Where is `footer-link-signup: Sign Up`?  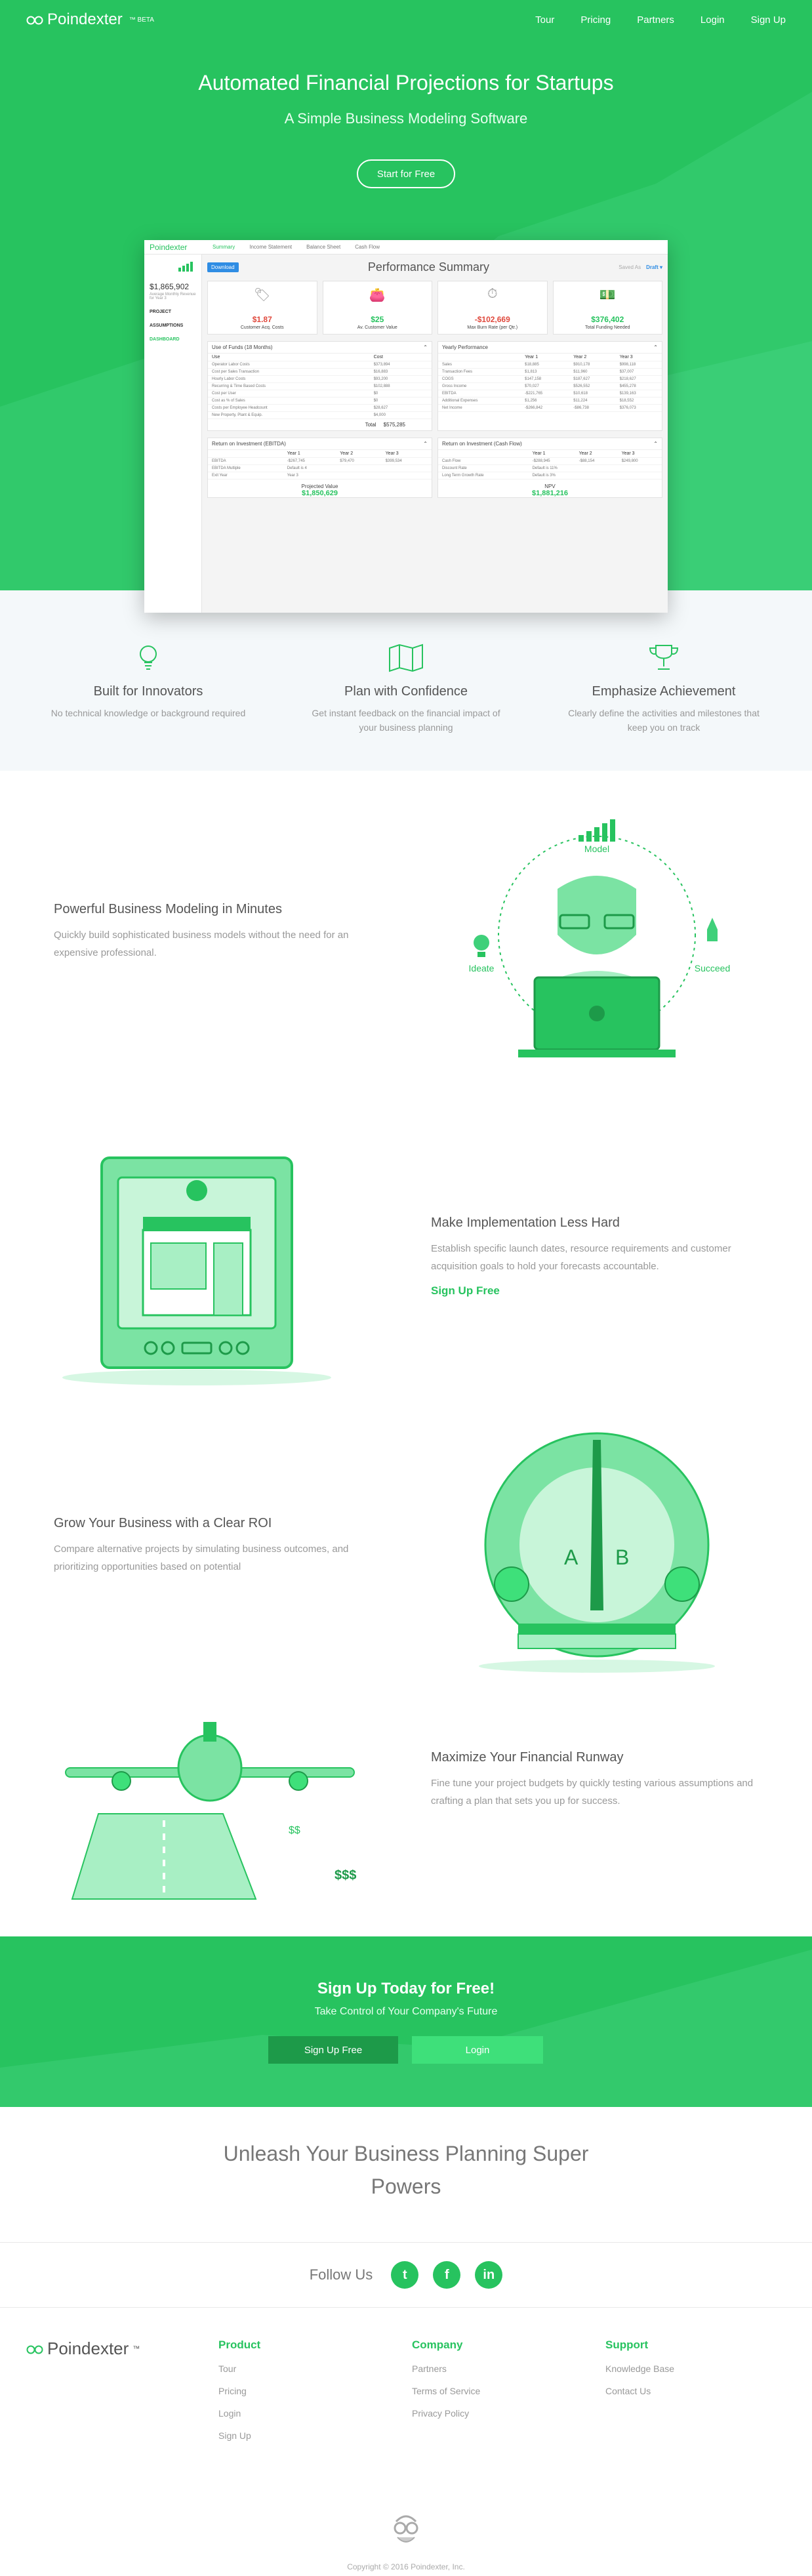 footer-link-signup: Sign Up is located at coordinates (239, 2435).